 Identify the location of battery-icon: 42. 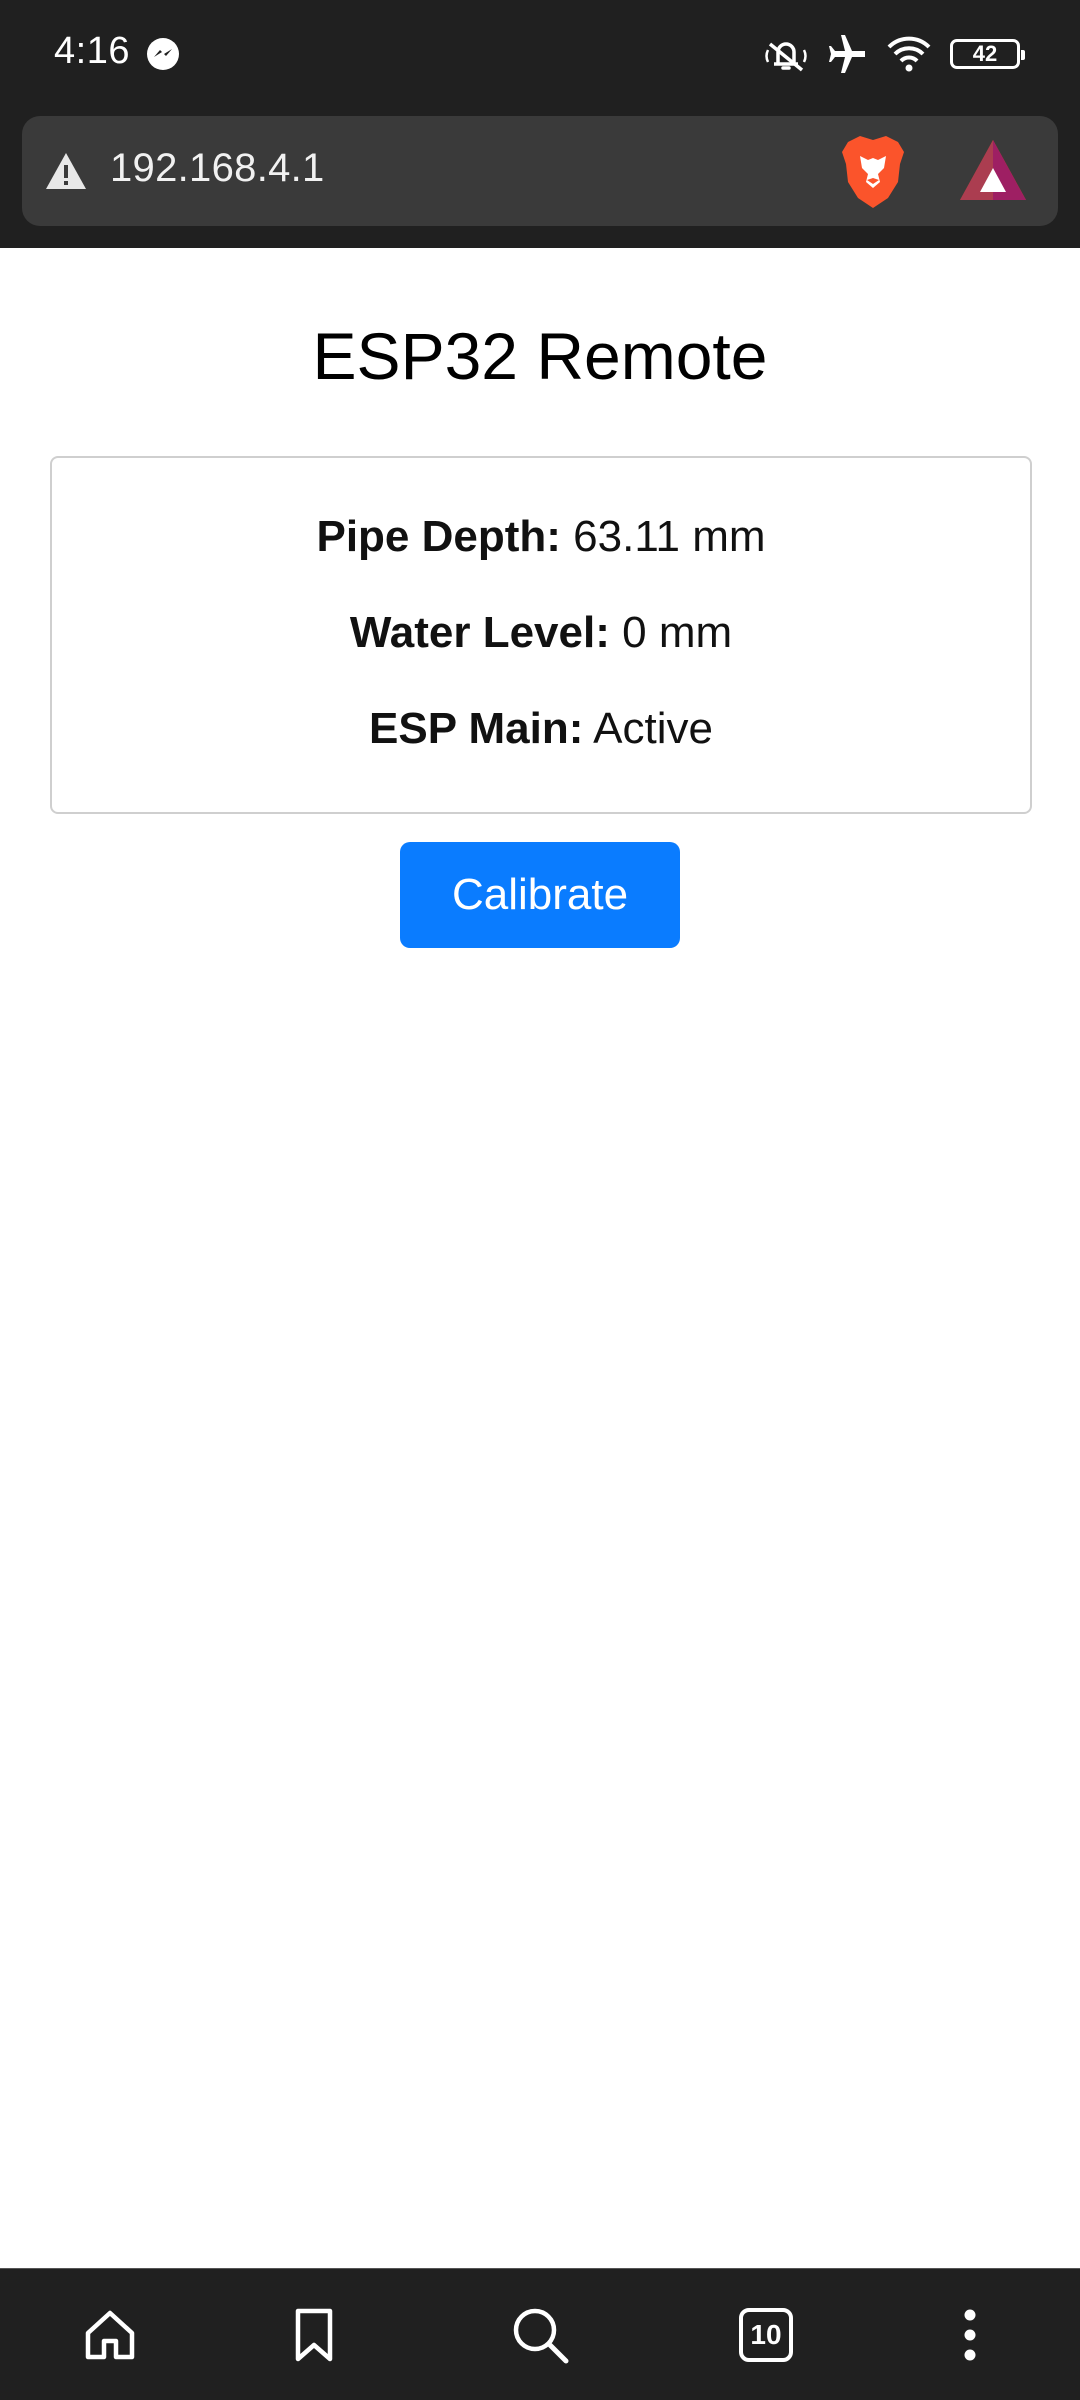
(987, 54).